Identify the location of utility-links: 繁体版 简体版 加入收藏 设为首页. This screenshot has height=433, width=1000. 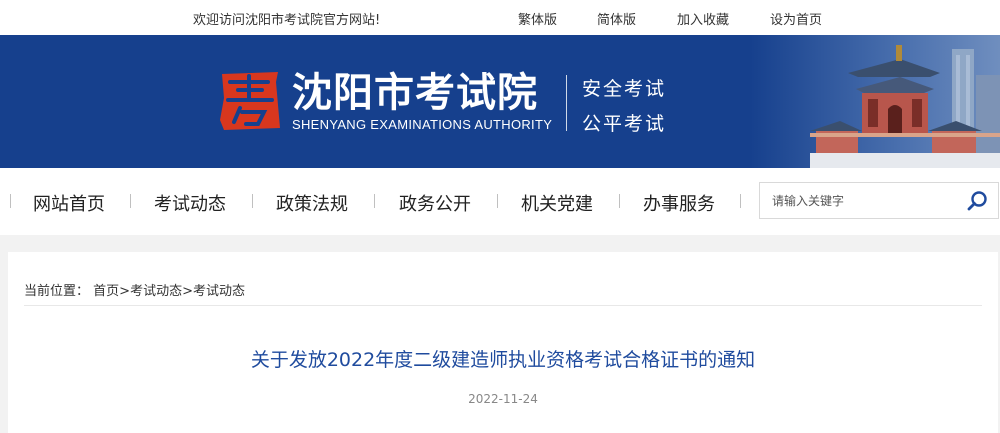
(670, 18).